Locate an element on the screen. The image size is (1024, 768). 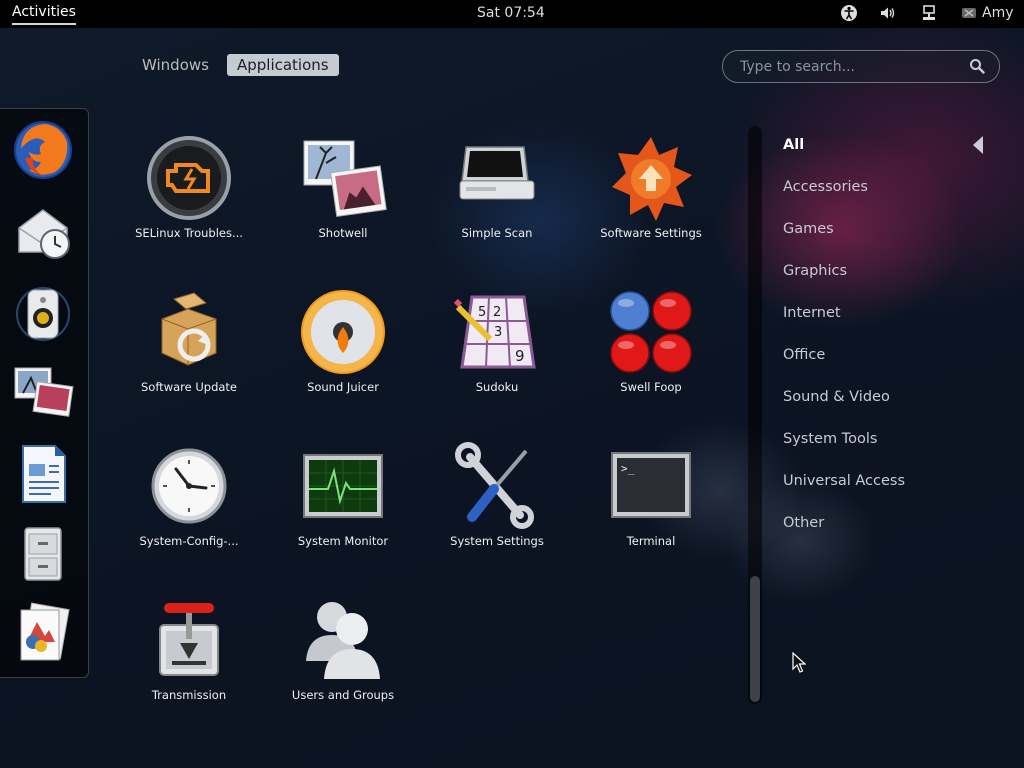
file-manager-icon is located at coordinates (43, 554).